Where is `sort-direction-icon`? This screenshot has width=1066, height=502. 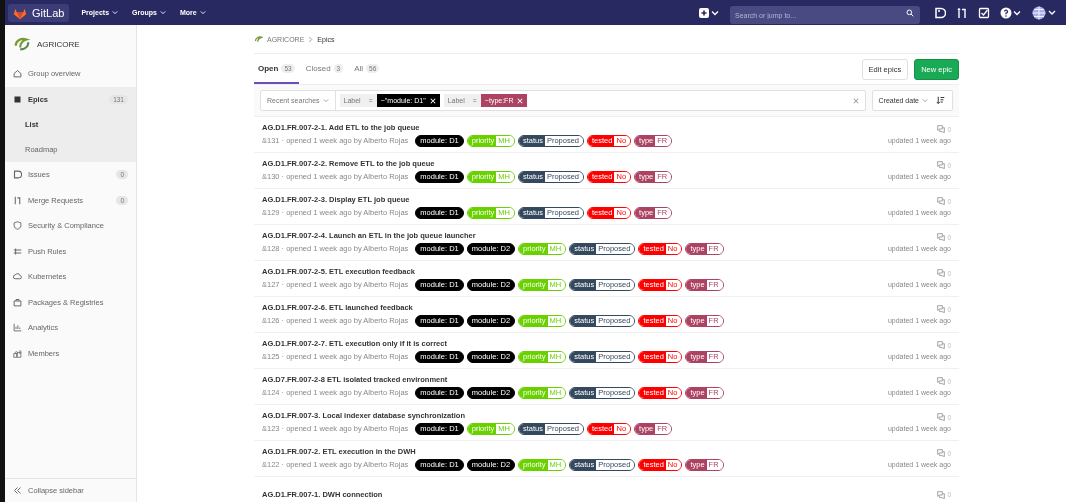
sort-direction-icon is located at coordinates (940, 100).